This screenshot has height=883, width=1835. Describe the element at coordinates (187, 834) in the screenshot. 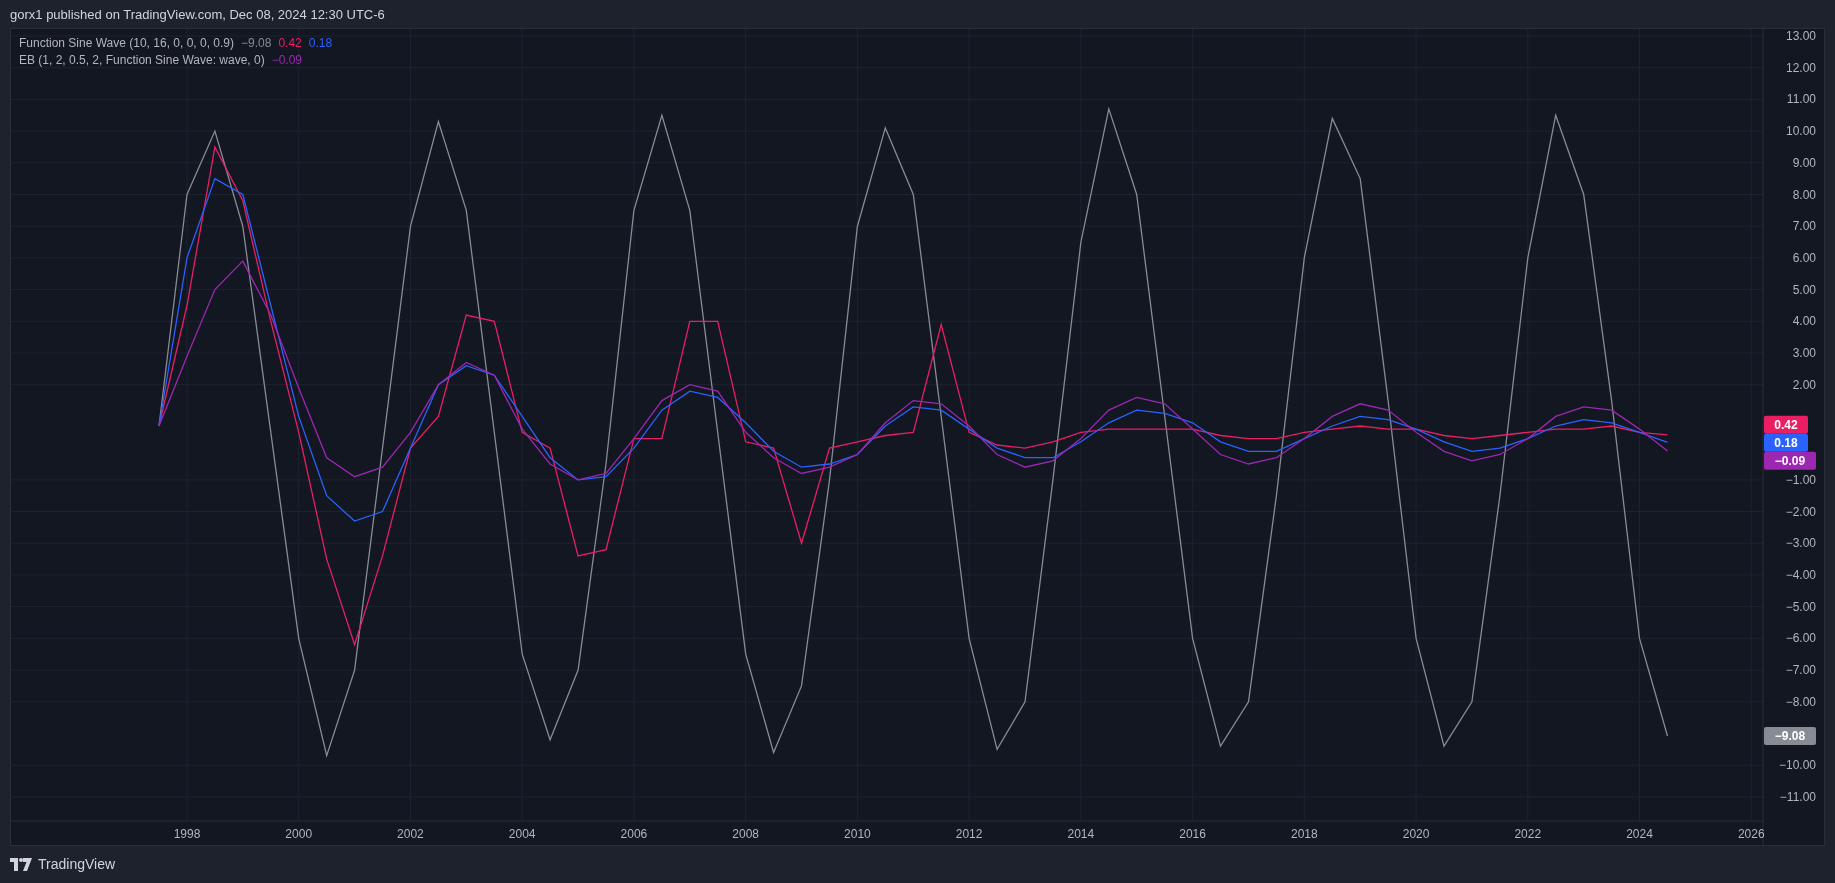

I see `time-axis-label: 1998` at that location.